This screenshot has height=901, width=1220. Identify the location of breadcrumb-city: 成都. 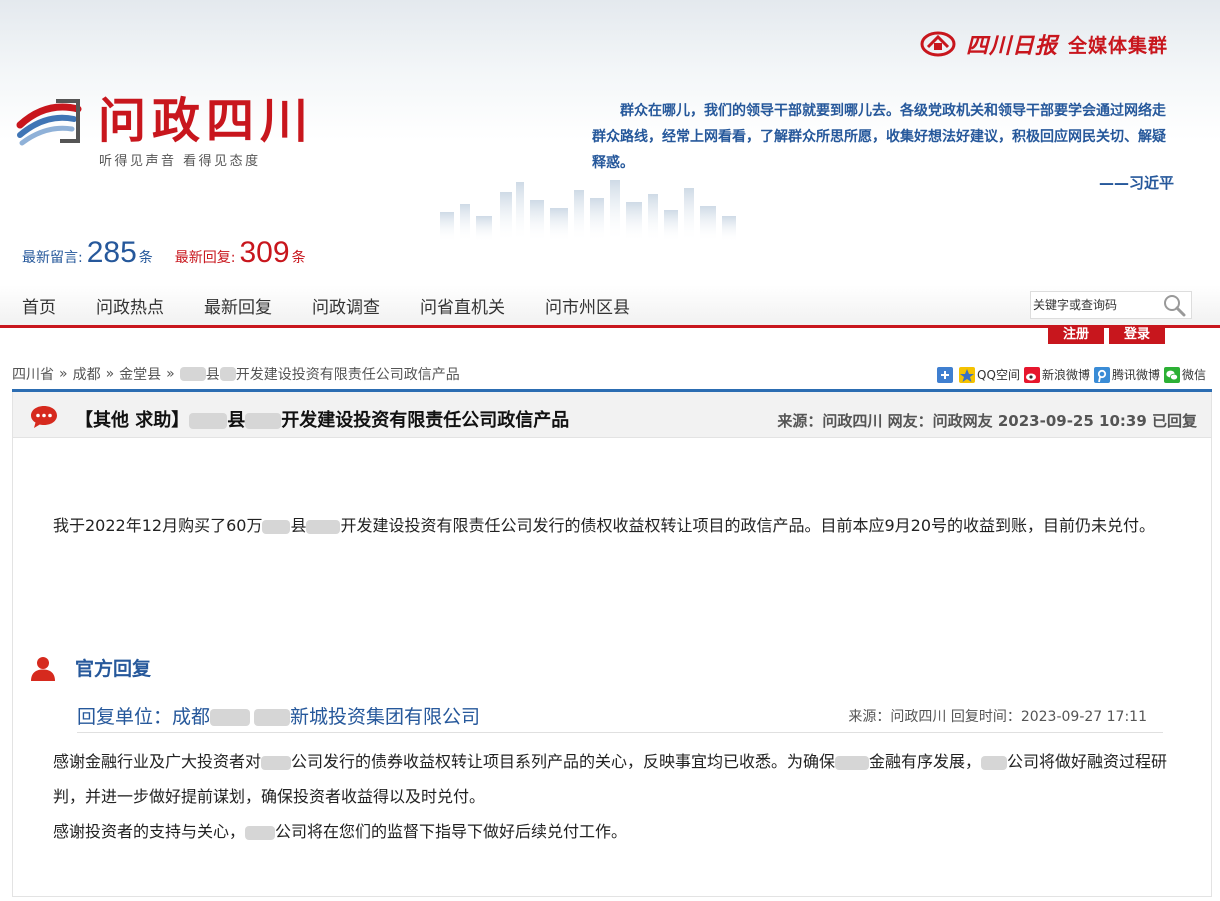
(87, 374).